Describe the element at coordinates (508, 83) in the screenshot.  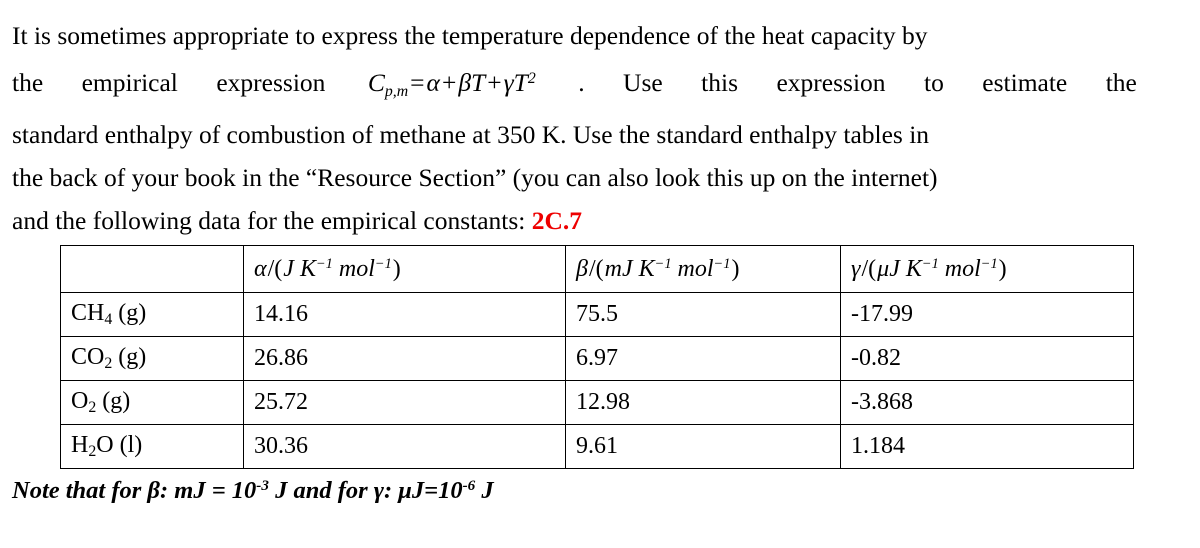
I see `formula-gamma: γ` at that location.